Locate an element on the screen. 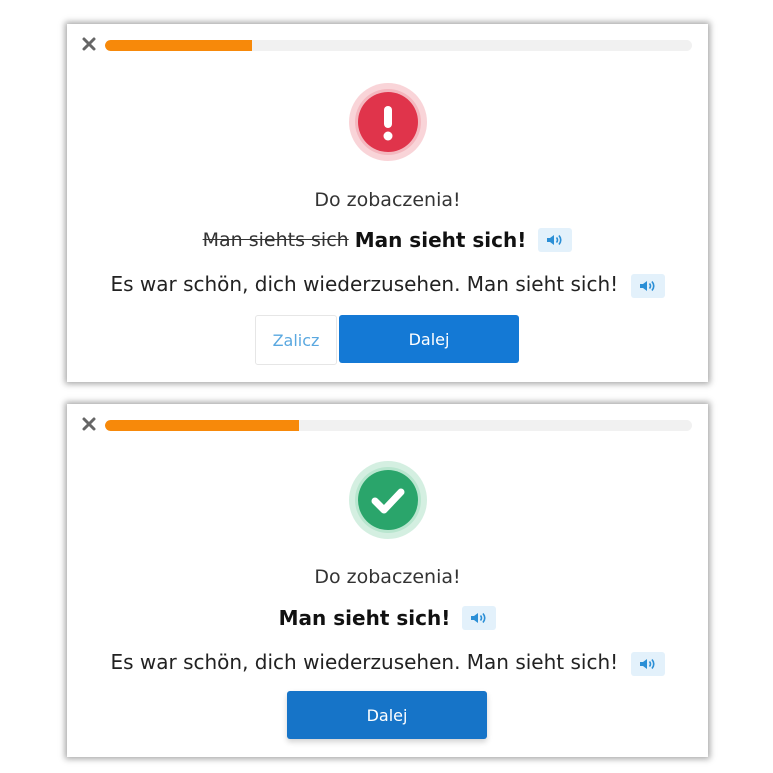  answer-row: Man sieht sich! is located at coordinates (387, 618).